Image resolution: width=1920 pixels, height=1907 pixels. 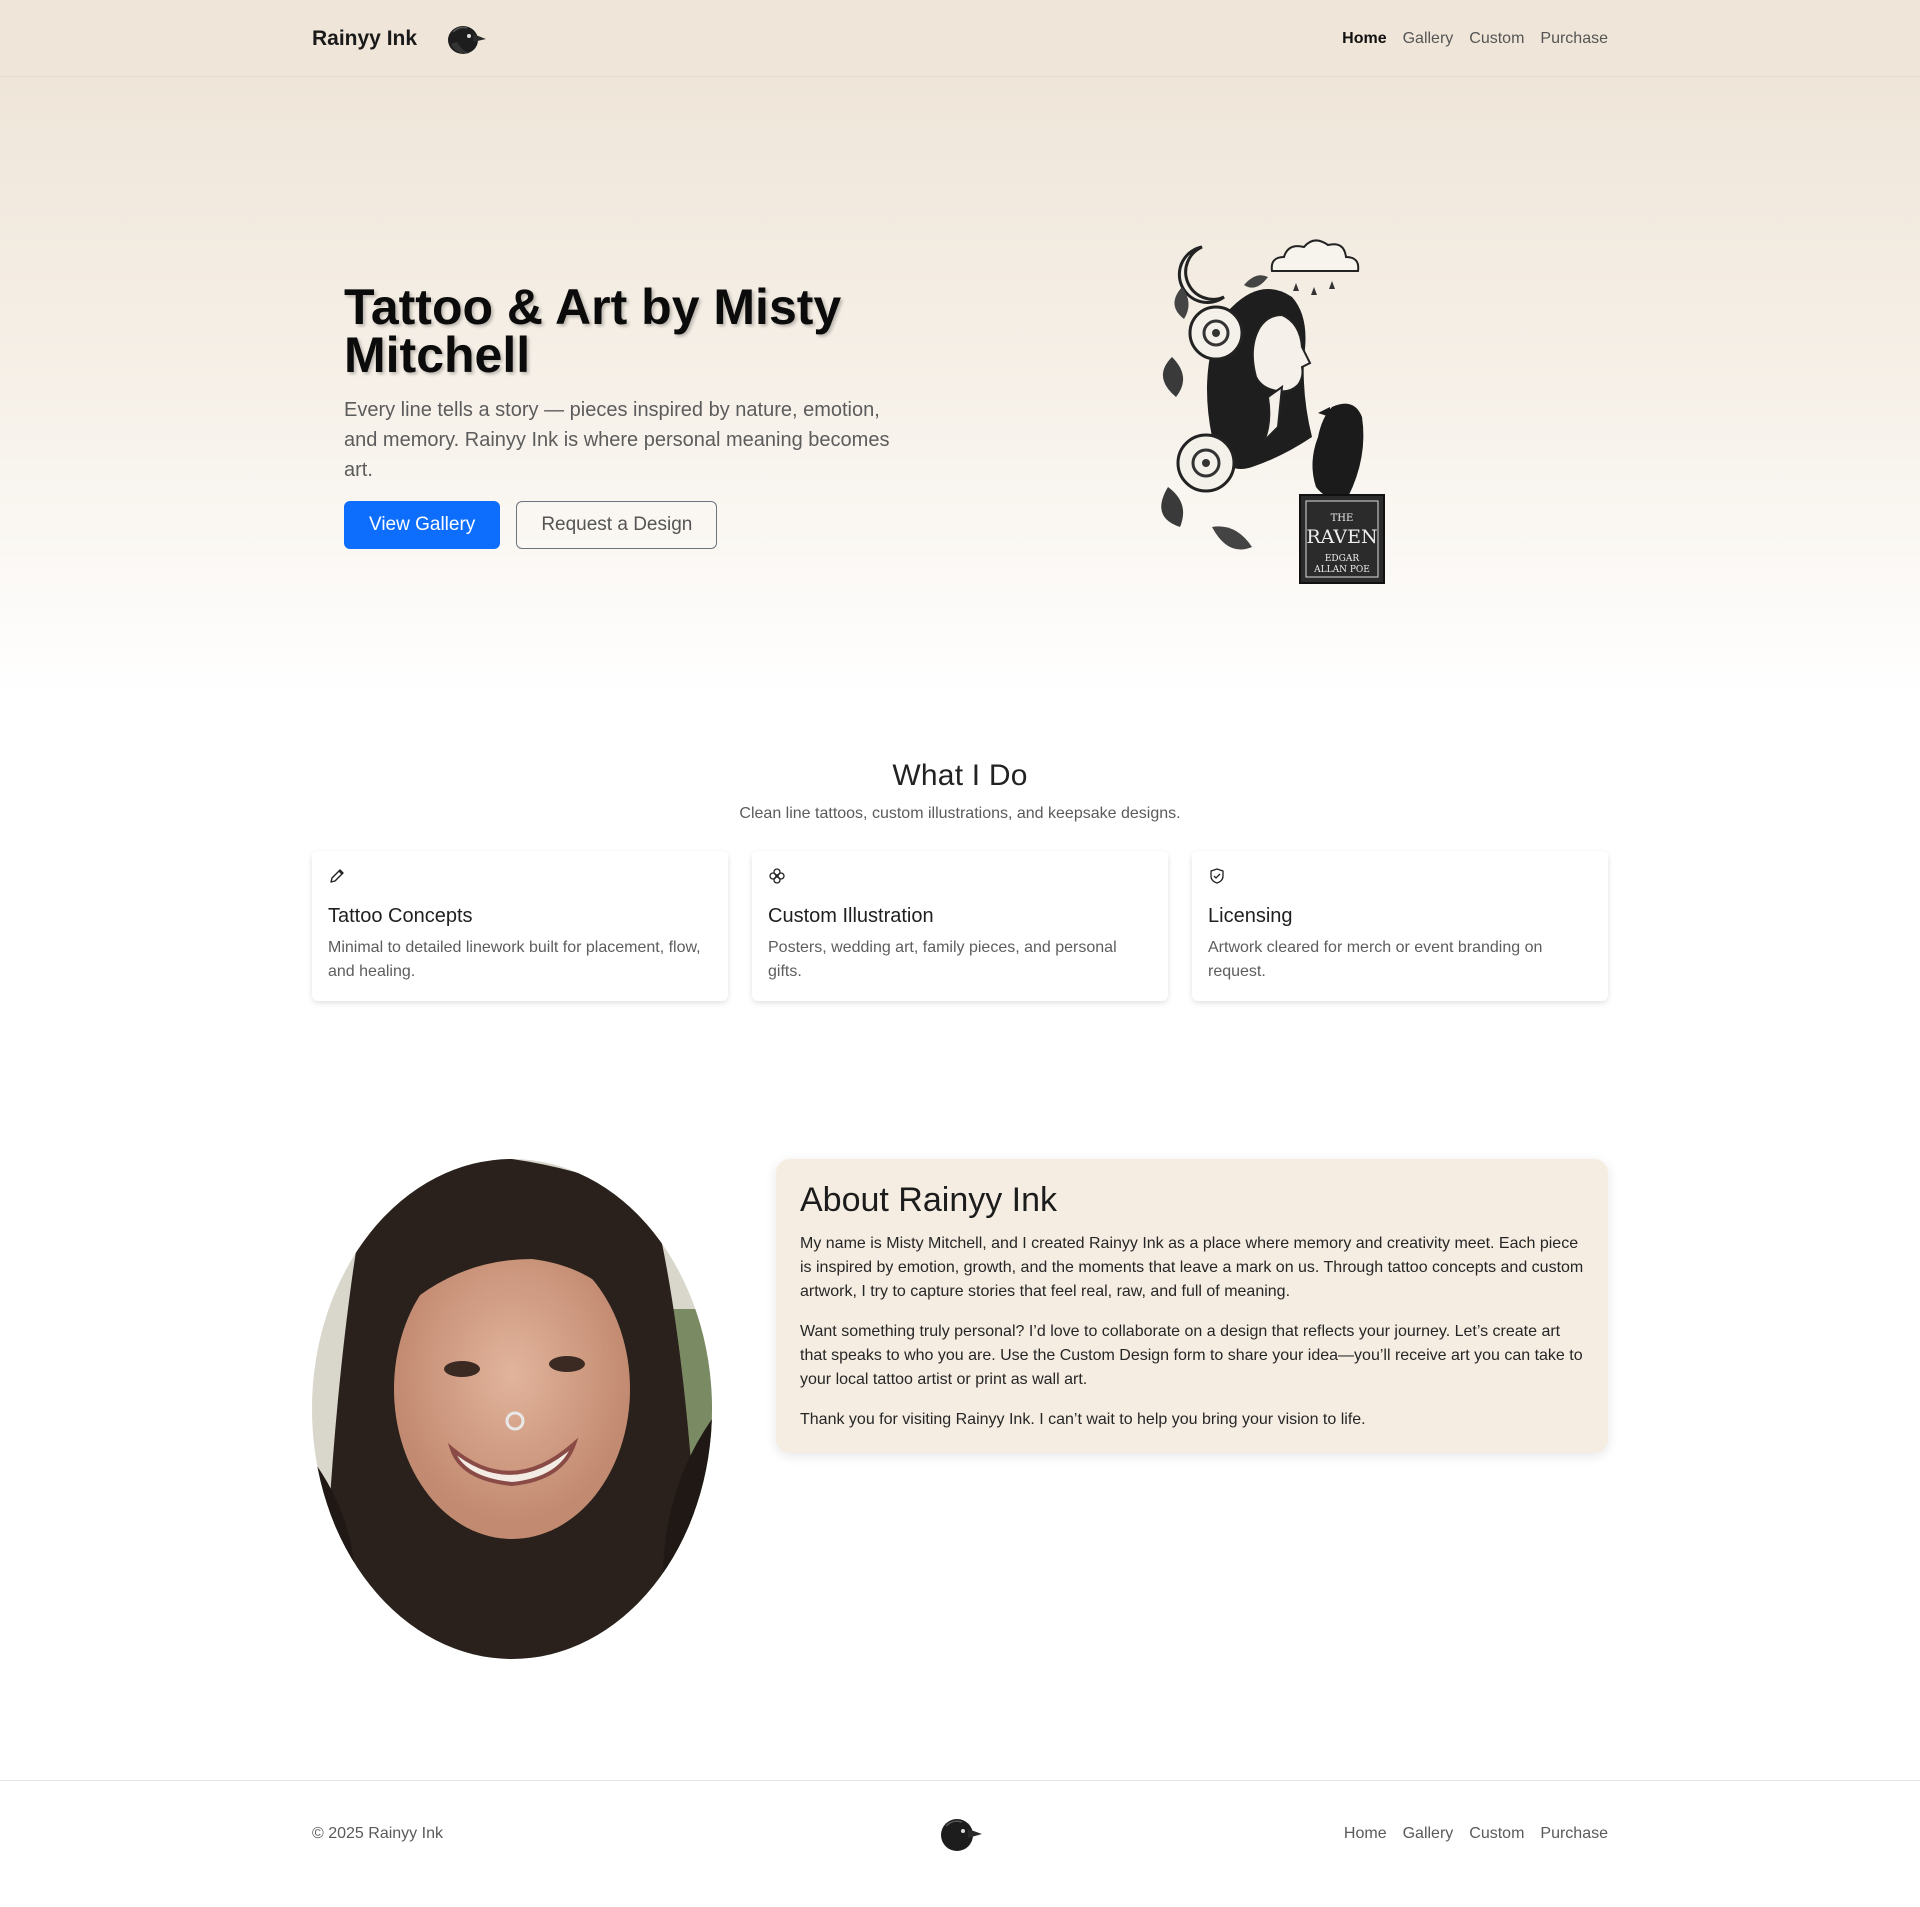 I want to click on nav-links: Home Gallery Custom Purchase, so click(x=1475, y=39).